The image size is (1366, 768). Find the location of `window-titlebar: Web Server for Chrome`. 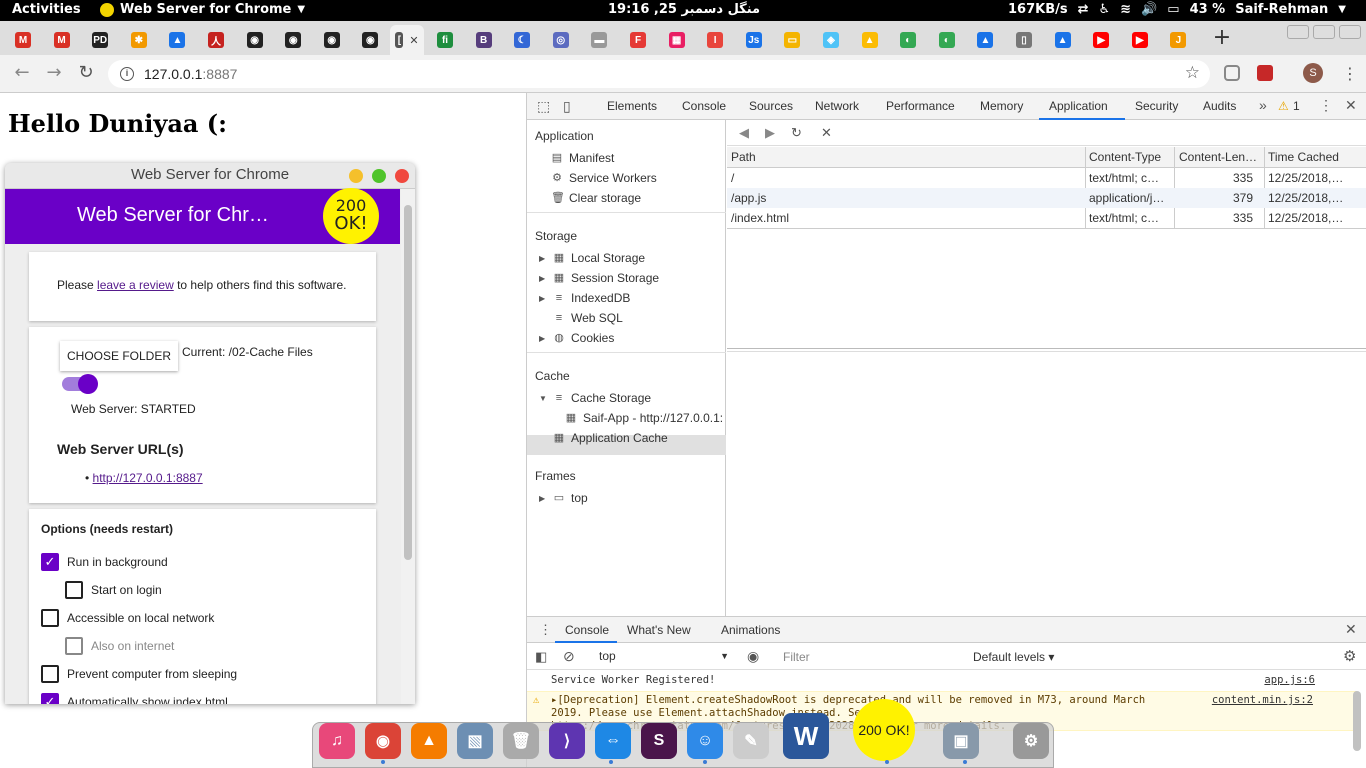

window-titlebar: Web Server for Chrome is located at coordinates (210, 176).